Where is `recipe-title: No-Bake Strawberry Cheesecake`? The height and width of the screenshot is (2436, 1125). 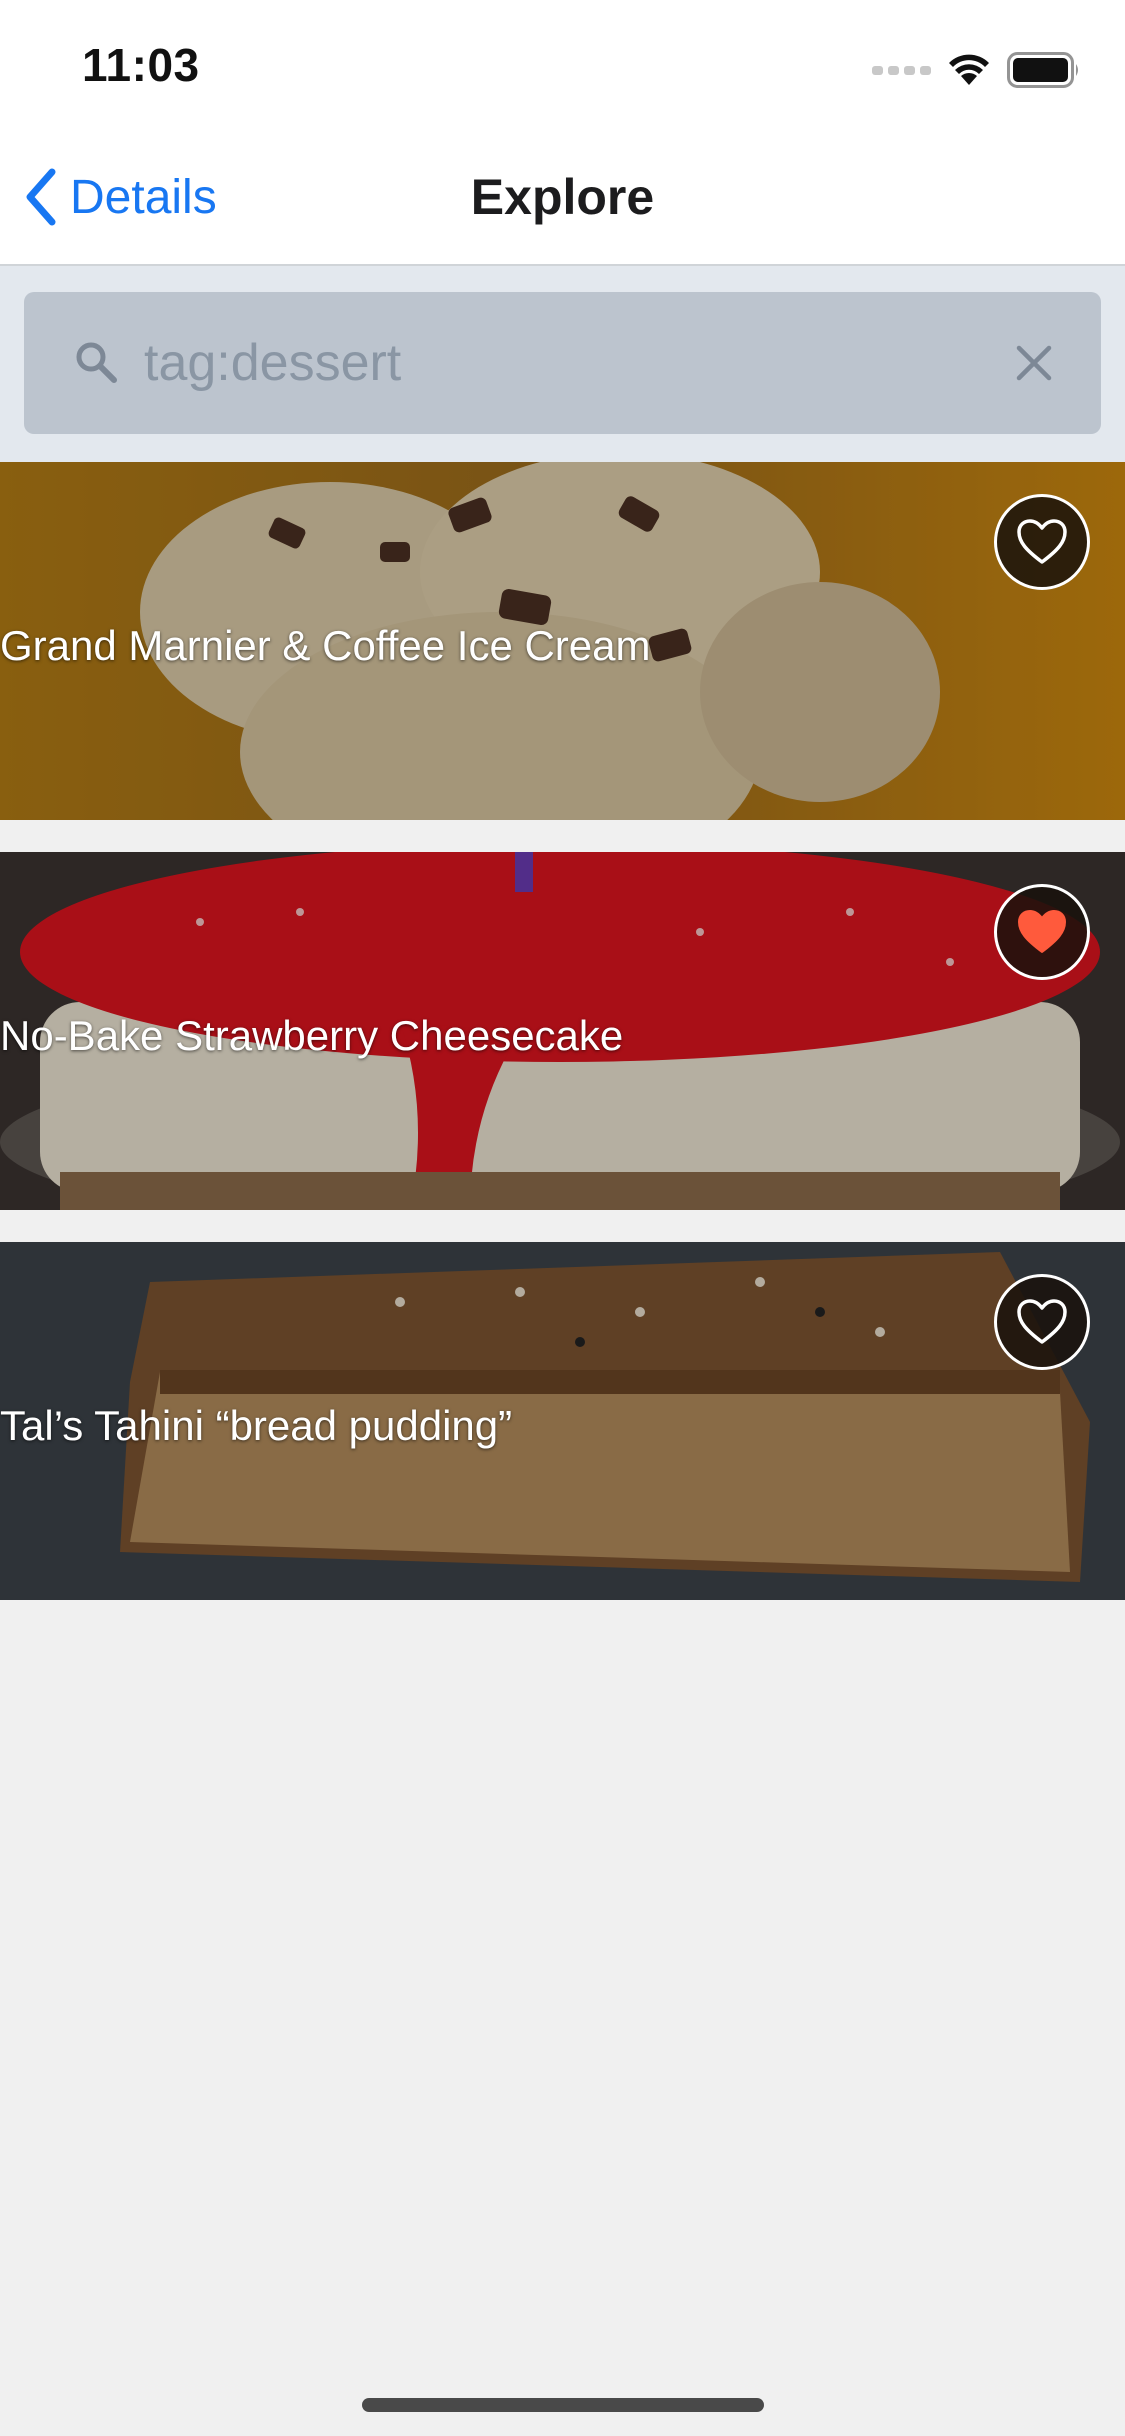 recipe-title: No-Bake Strawberry Cheesecake is located at coordinates (312, 1035).